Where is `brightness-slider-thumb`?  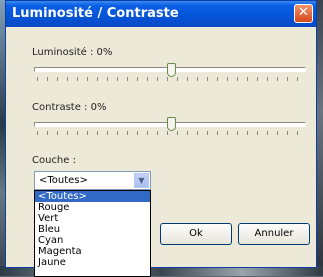 brightness-slider-thumb is located at coordinates (171, 70).